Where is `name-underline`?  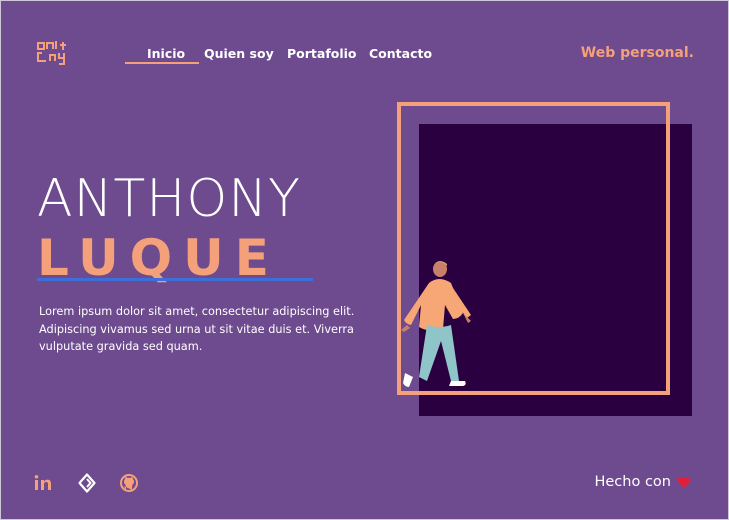 name-underline is located at coordinates (175, 279).